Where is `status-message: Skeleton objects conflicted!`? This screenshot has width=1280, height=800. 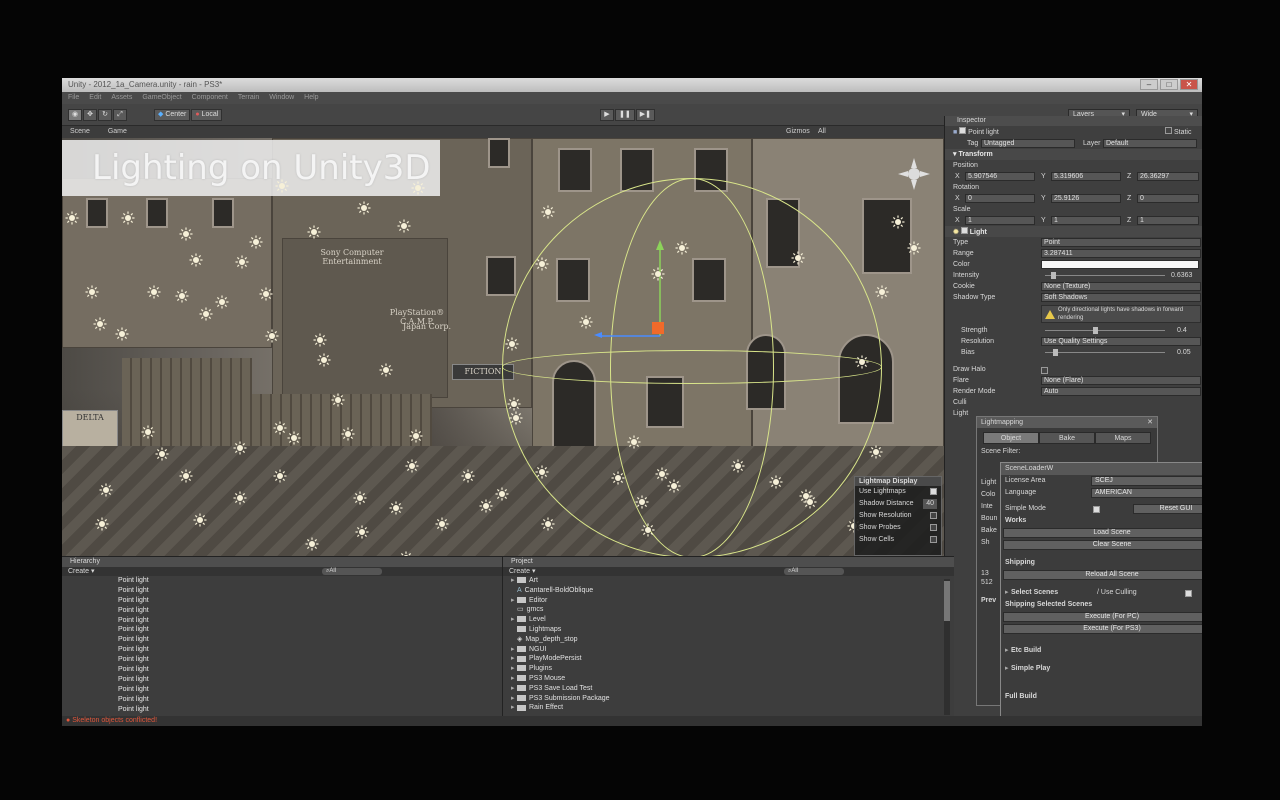
status-message: Skeleton objects conflicted! is located at coordinates (114, 720).